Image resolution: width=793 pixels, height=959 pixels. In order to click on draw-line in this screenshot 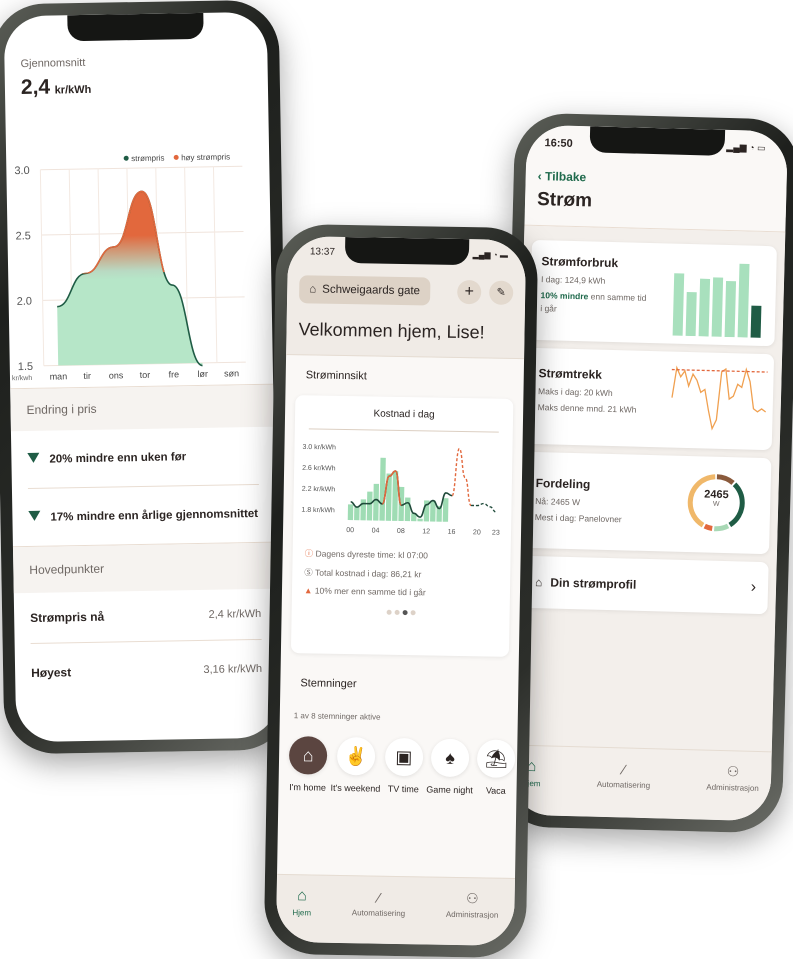, I will do `click(719, 398)`.